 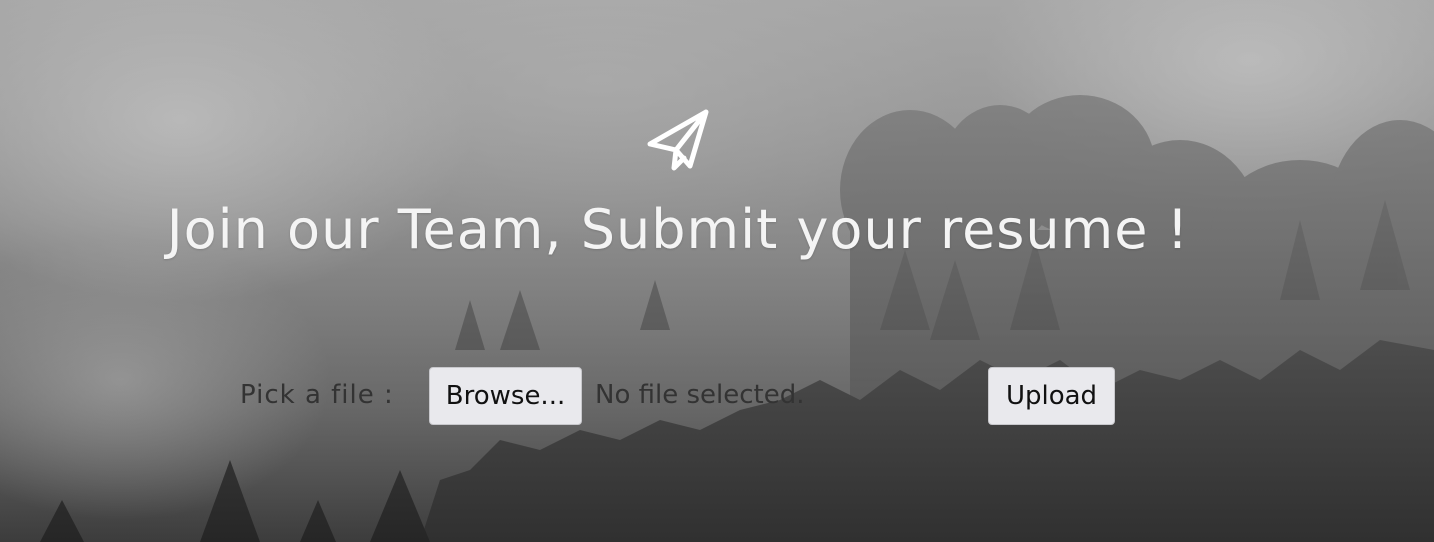 What do you see at coordinates (1051, 396) in the screenshot?
I see `upload-button: Upload` at bounding box center [1051, 396].